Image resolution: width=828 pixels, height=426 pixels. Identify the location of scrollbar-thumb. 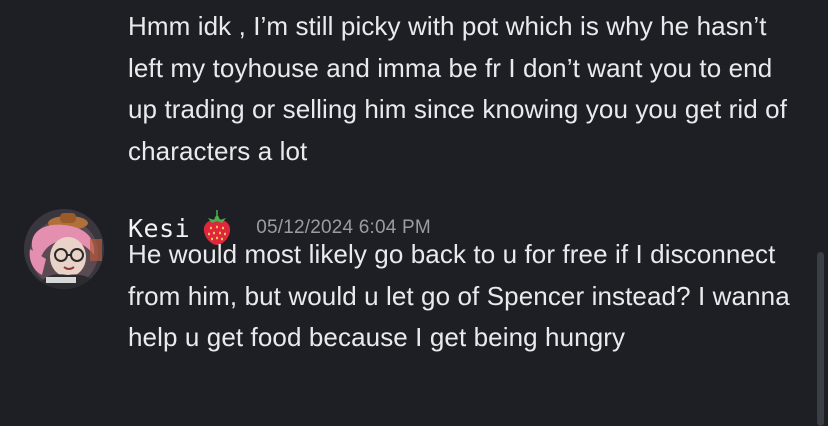
(820, 339).